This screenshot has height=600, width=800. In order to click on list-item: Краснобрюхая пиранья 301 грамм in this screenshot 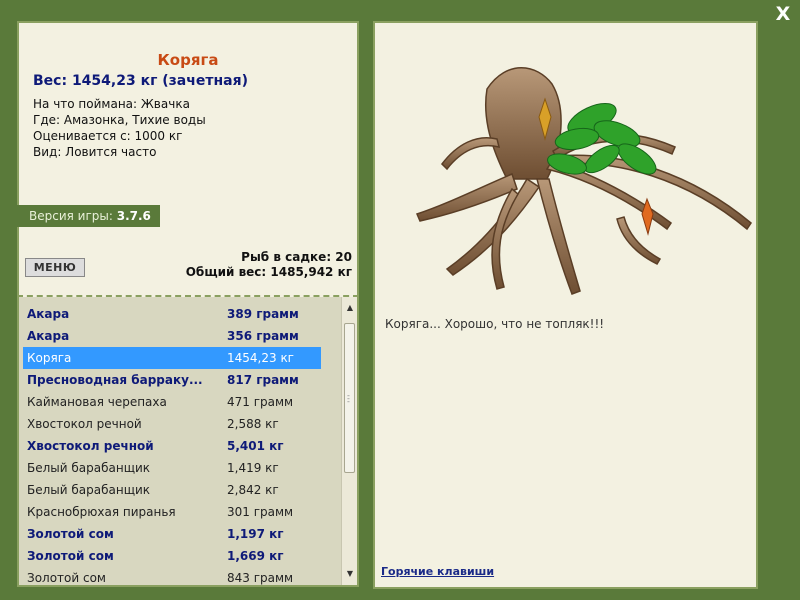, I will do `click(172, 512)`.